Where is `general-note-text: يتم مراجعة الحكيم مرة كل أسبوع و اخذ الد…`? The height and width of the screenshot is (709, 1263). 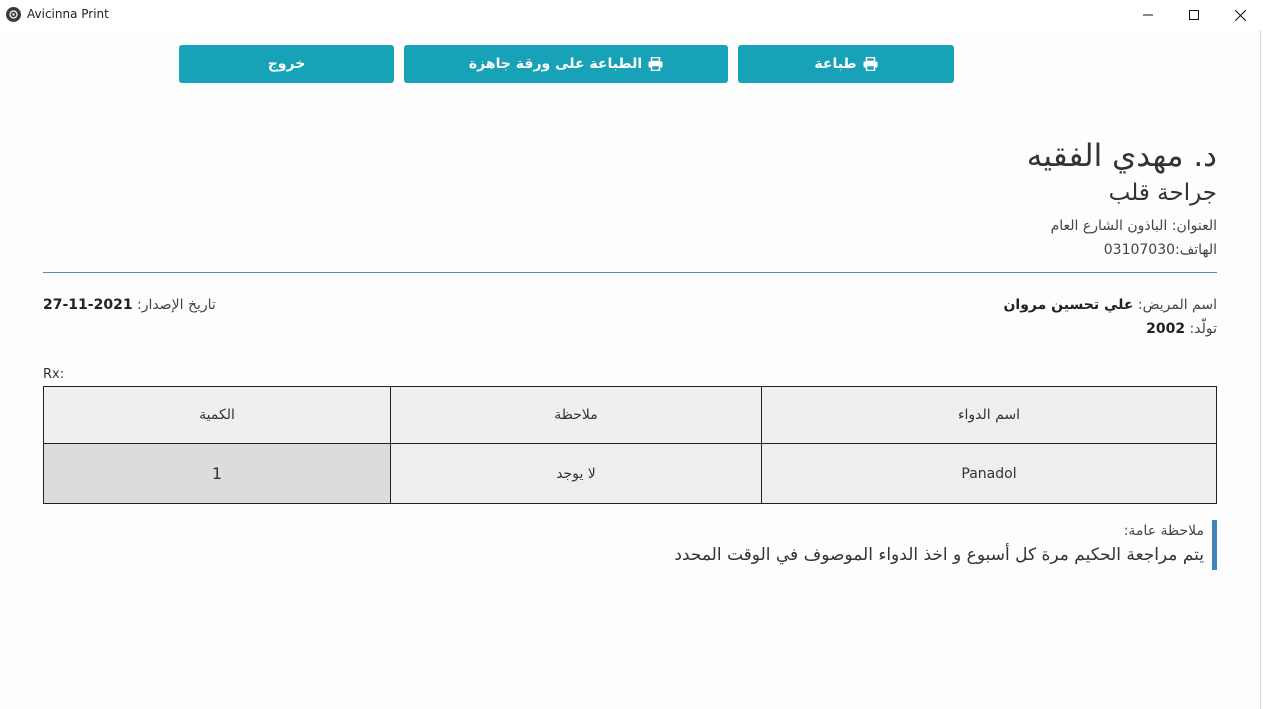 general-note-text: يتم مراجعة الحكيم مرة كل أسبوع و اخذ الد… is located at coordinates (939, 555).